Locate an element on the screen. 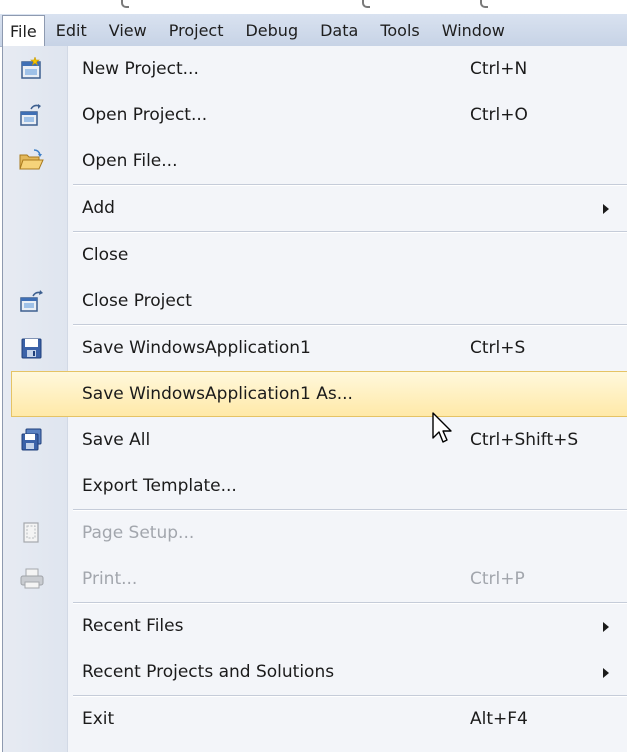 Image resolution: width=627 pixels, height=752 pixels. menu-item-shortcut: Ctrl+Shift+S is located at coordinates (524, 440).